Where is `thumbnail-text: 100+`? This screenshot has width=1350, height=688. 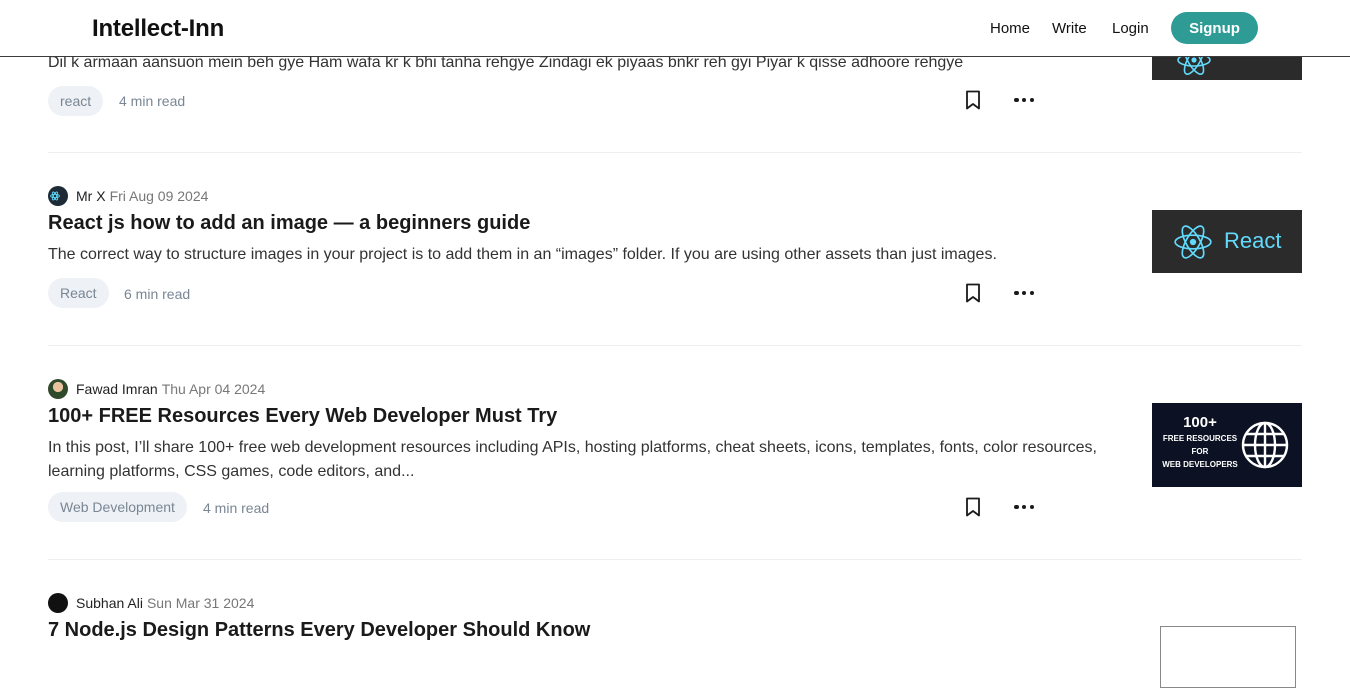 thumbnail-text: 100+ is located at coordinates (1200, 422).